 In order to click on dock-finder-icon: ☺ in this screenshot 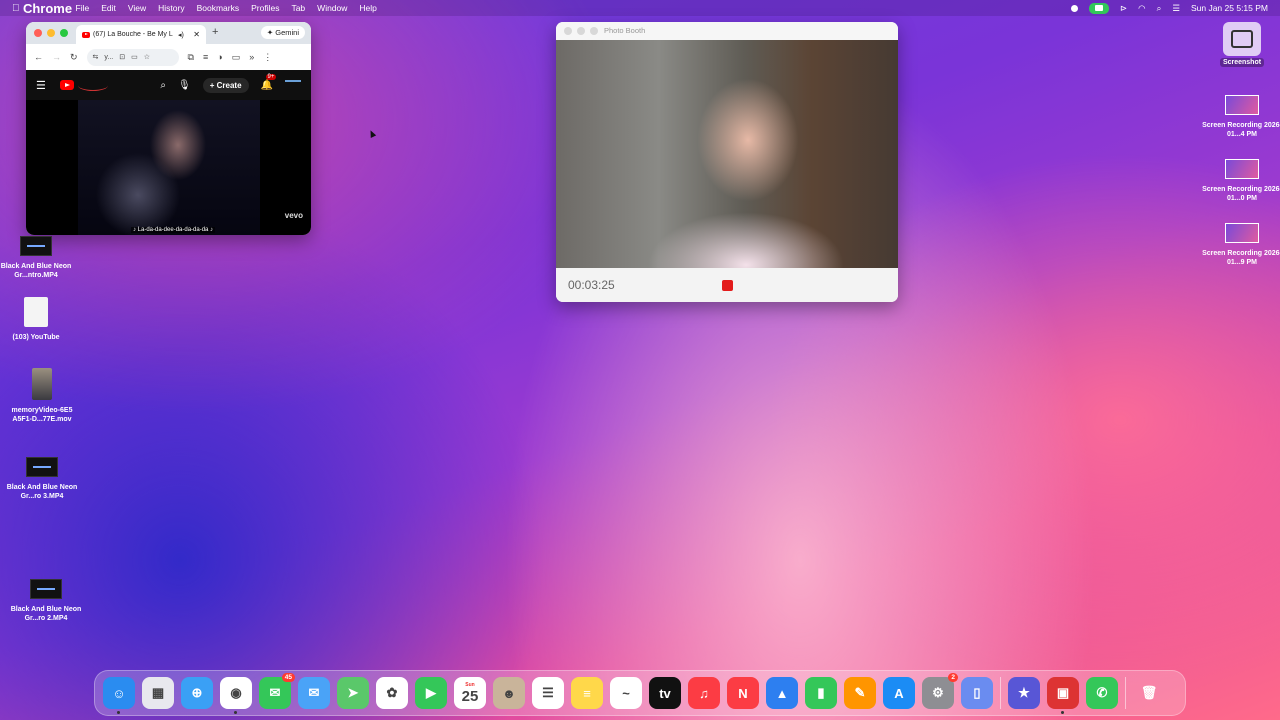, I will do `click(119, 695)`.